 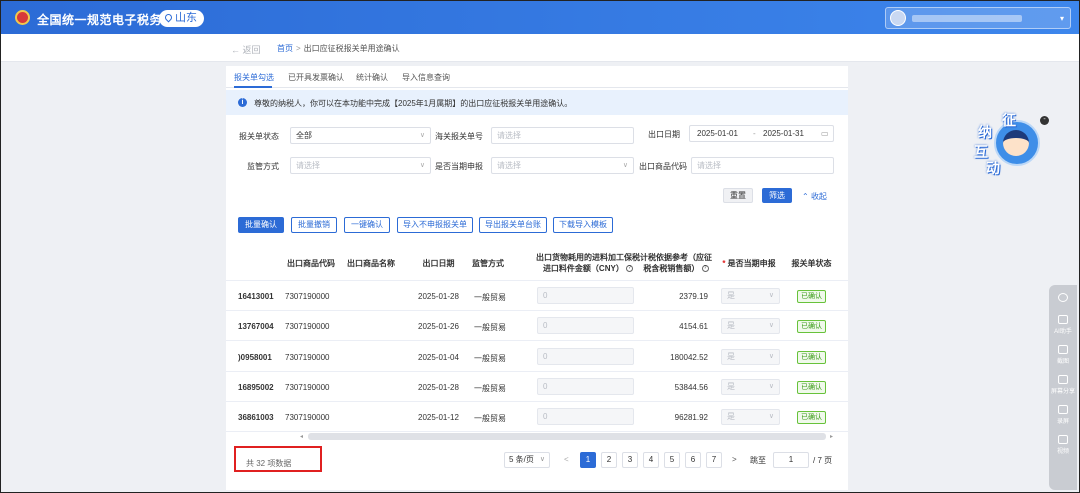 I want to click on page-button: 3, so click(x=630, y=460).